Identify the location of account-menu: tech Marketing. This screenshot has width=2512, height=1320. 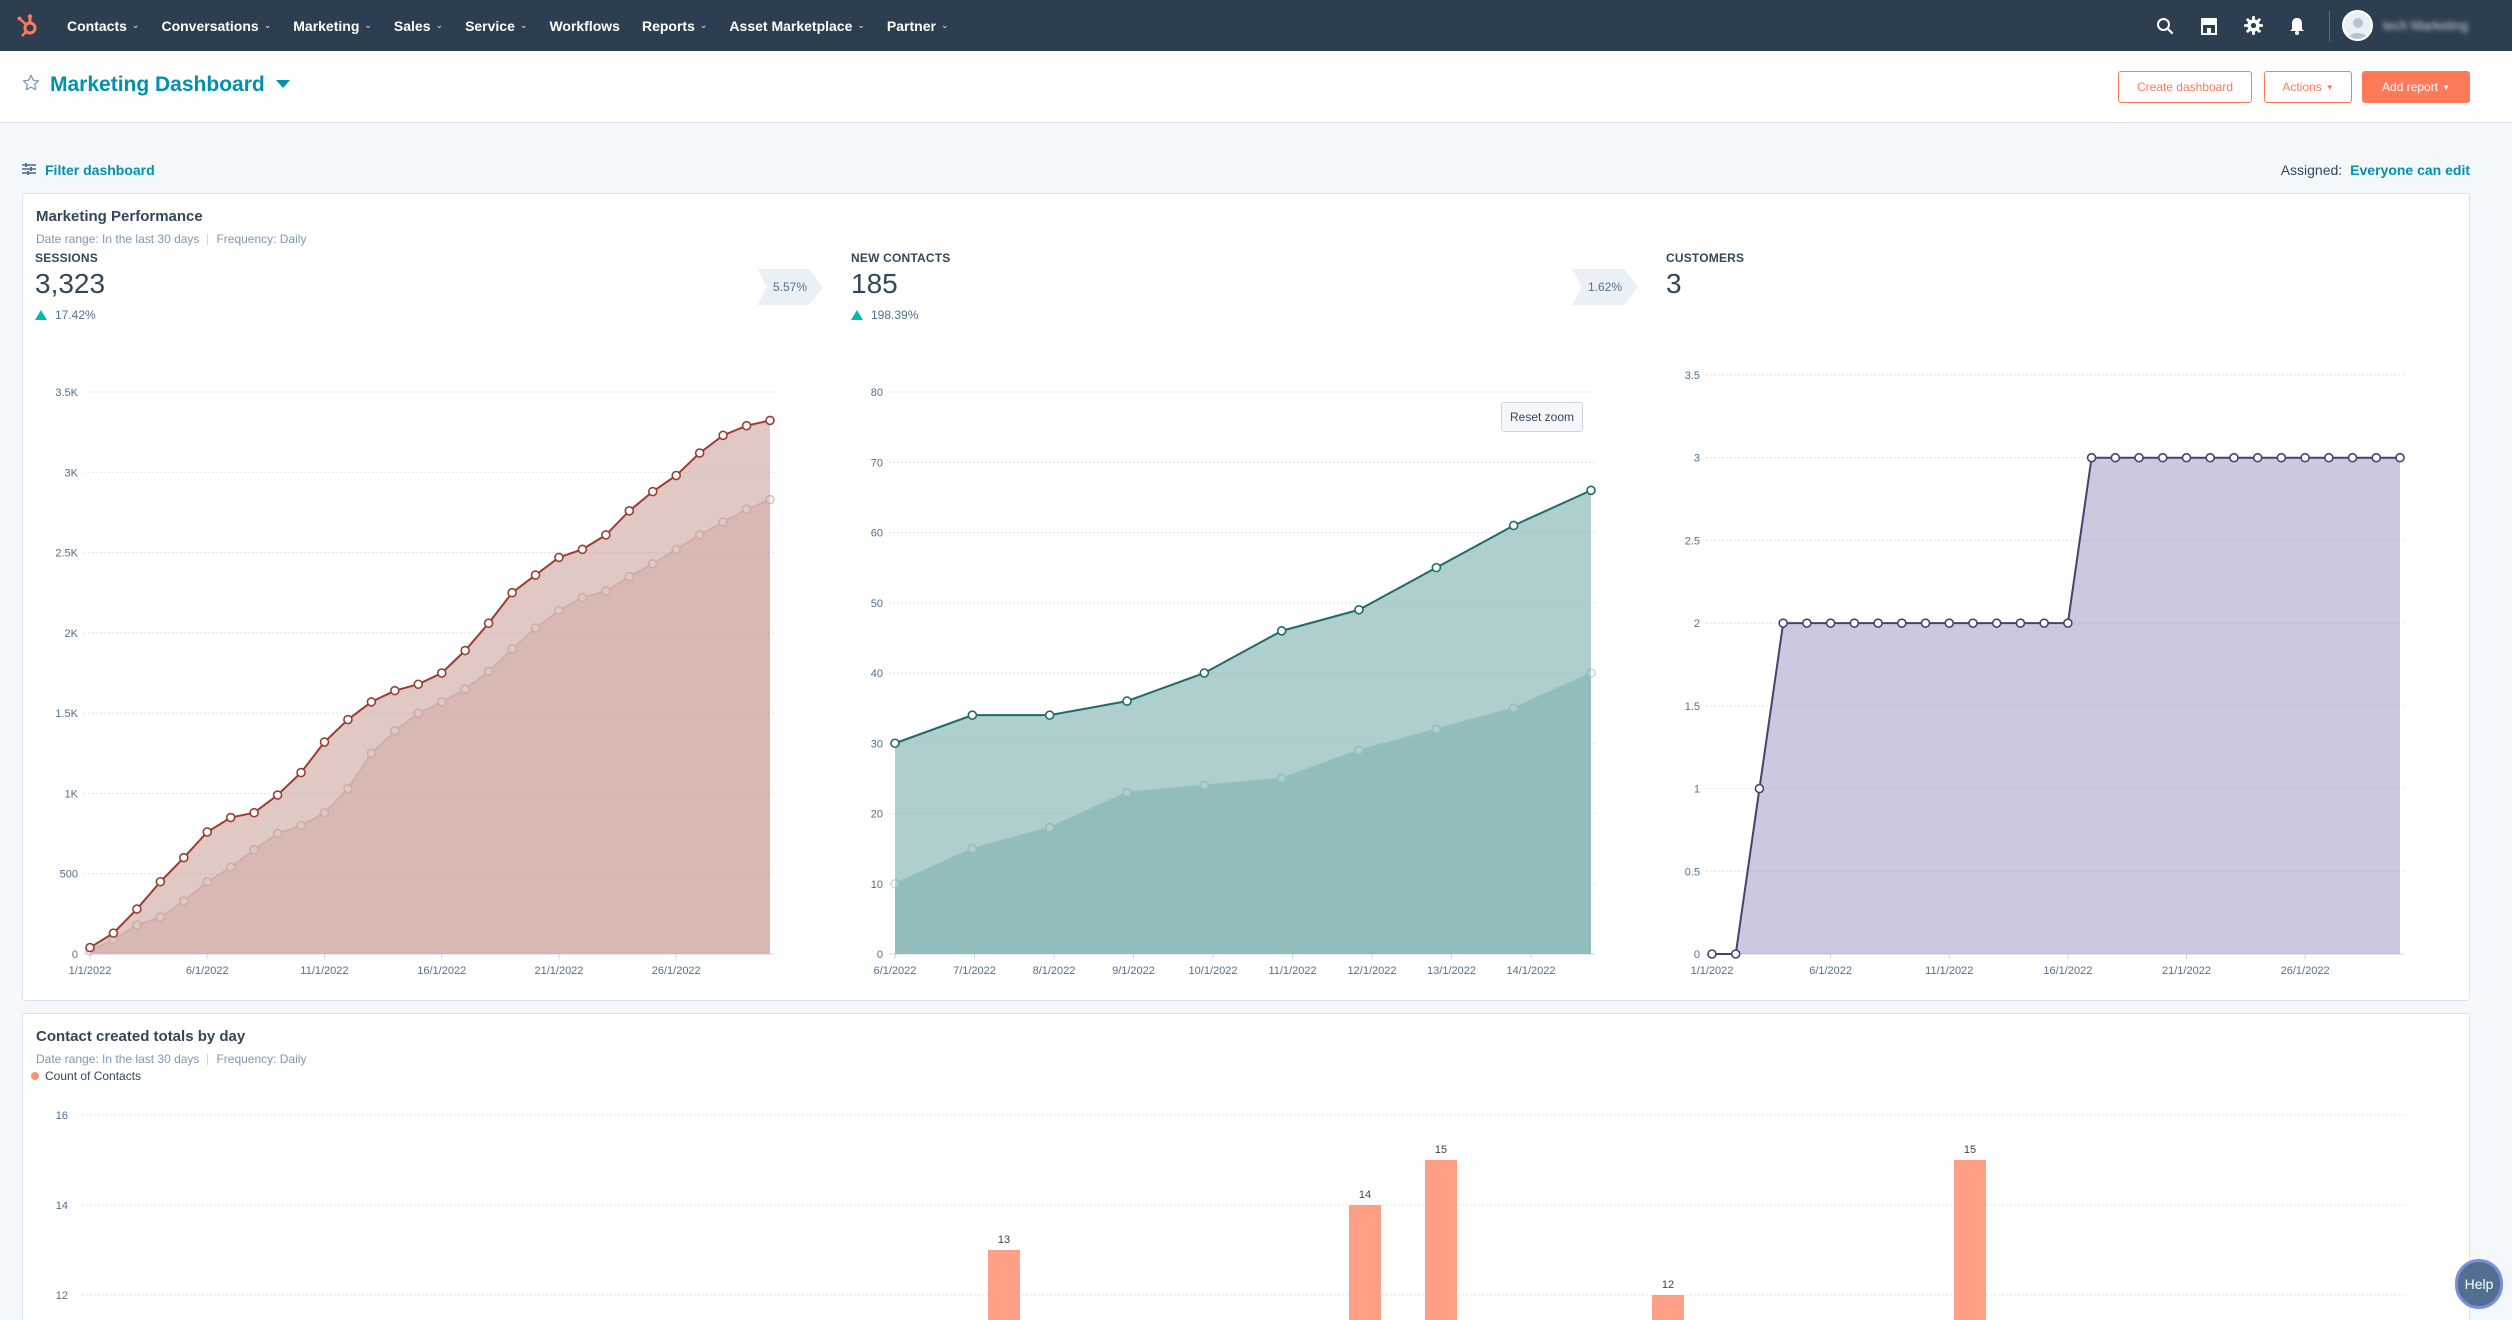
(2427, 25).